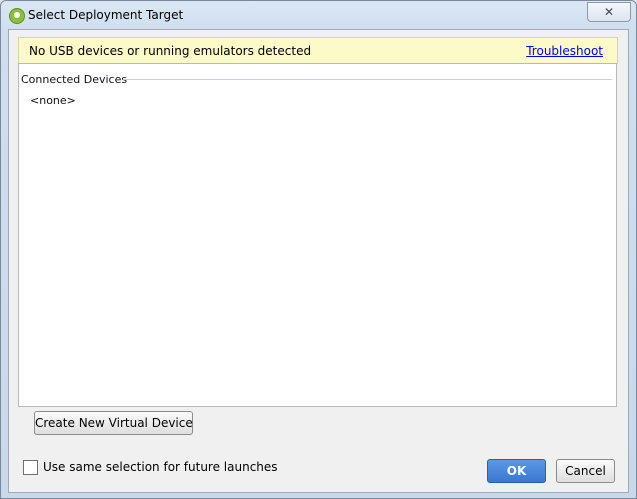  What do you see at coordinates (53, 100) in the screenshot?
I see `list-item: <none>` at bounding box center [53, 100].